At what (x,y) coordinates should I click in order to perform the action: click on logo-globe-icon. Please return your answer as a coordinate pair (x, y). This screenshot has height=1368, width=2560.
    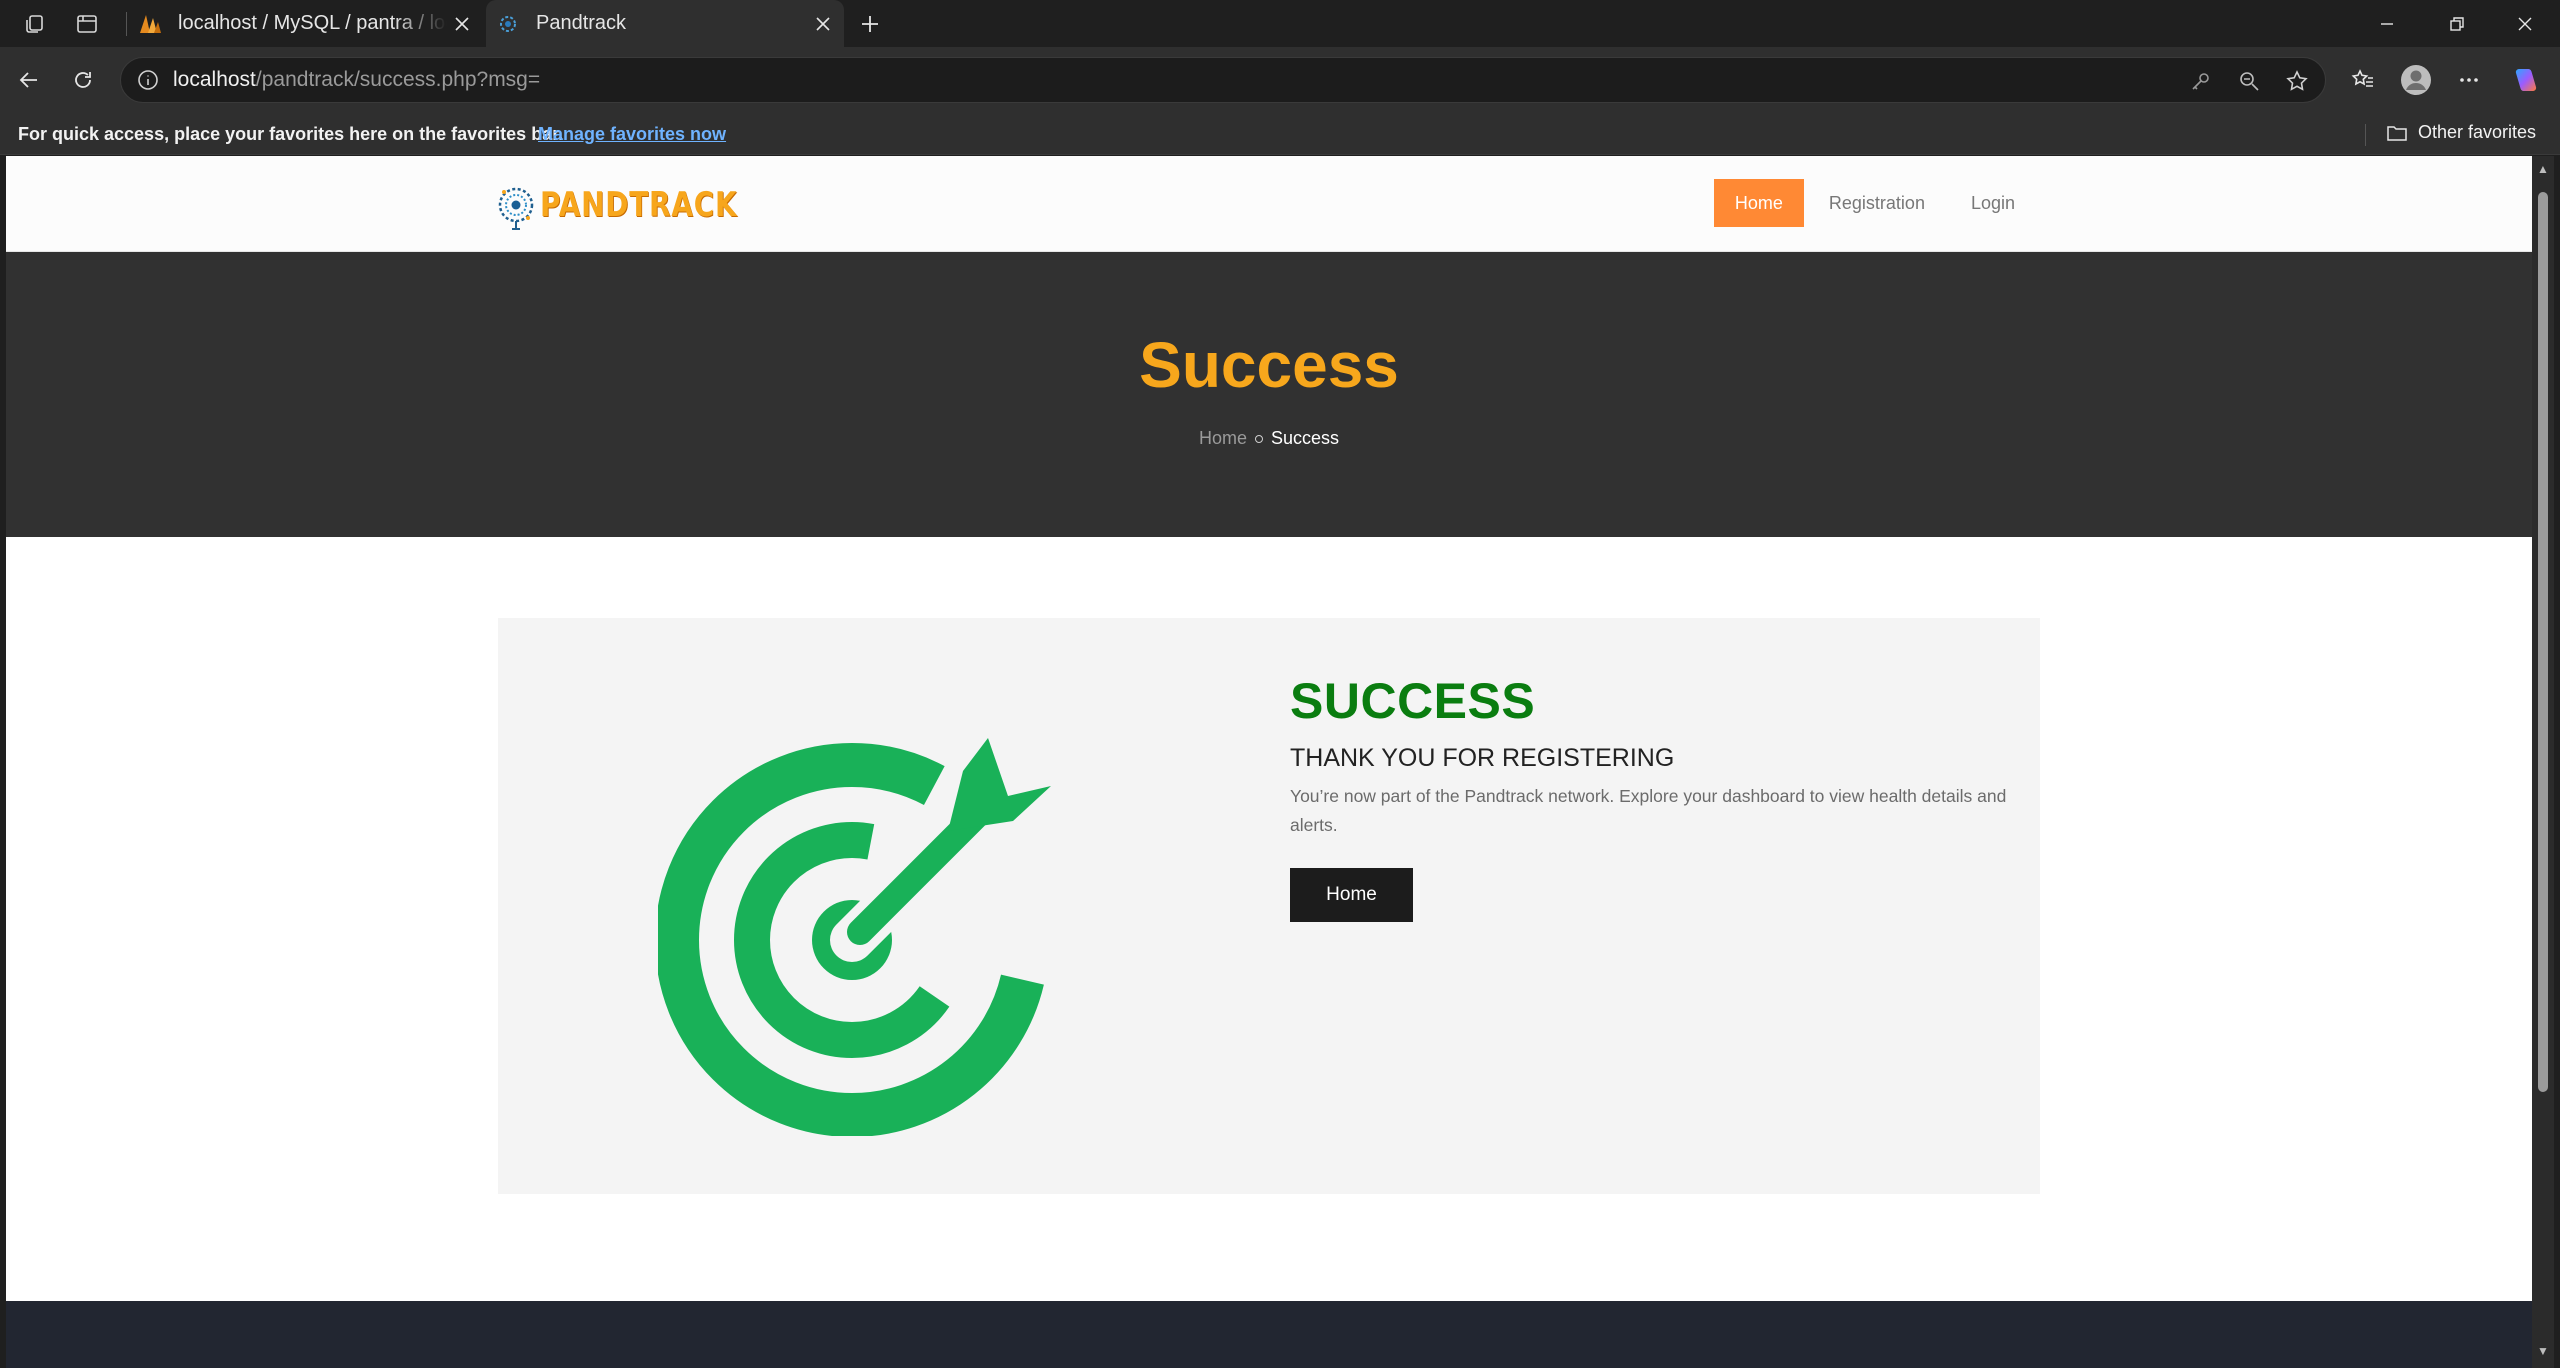
    Looking at the image, I should click on (516, 208).